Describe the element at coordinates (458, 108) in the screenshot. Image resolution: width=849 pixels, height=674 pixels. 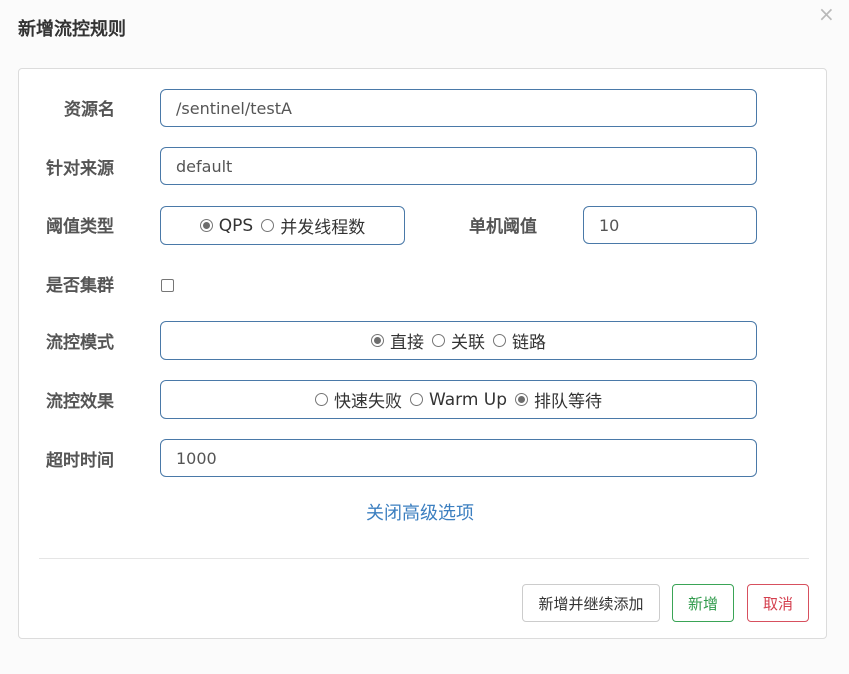
I see `resource-input` at that location.